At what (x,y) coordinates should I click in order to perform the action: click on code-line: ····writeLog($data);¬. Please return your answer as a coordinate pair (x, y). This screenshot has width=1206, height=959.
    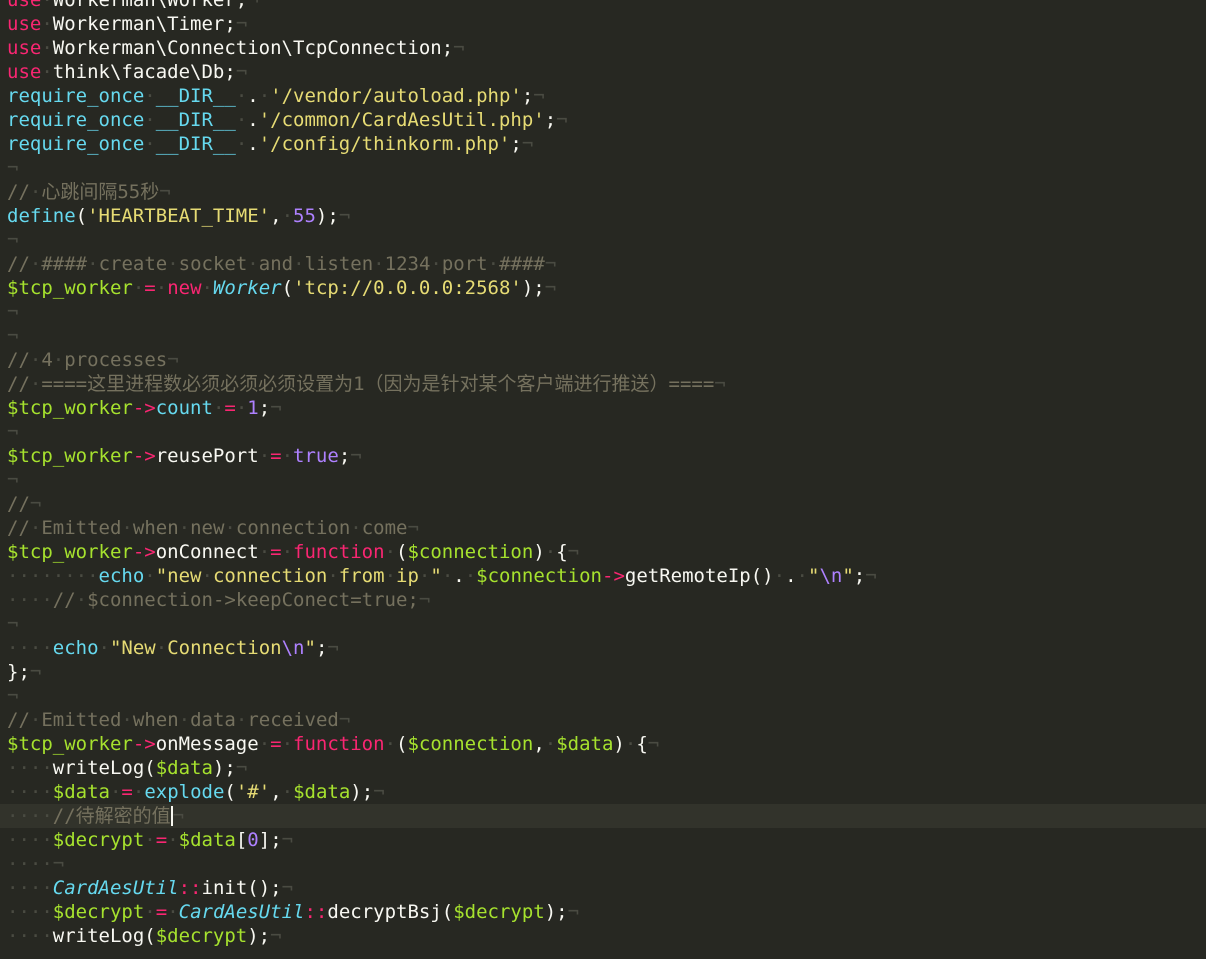
    Looking at the image, I should click on (603, 768).